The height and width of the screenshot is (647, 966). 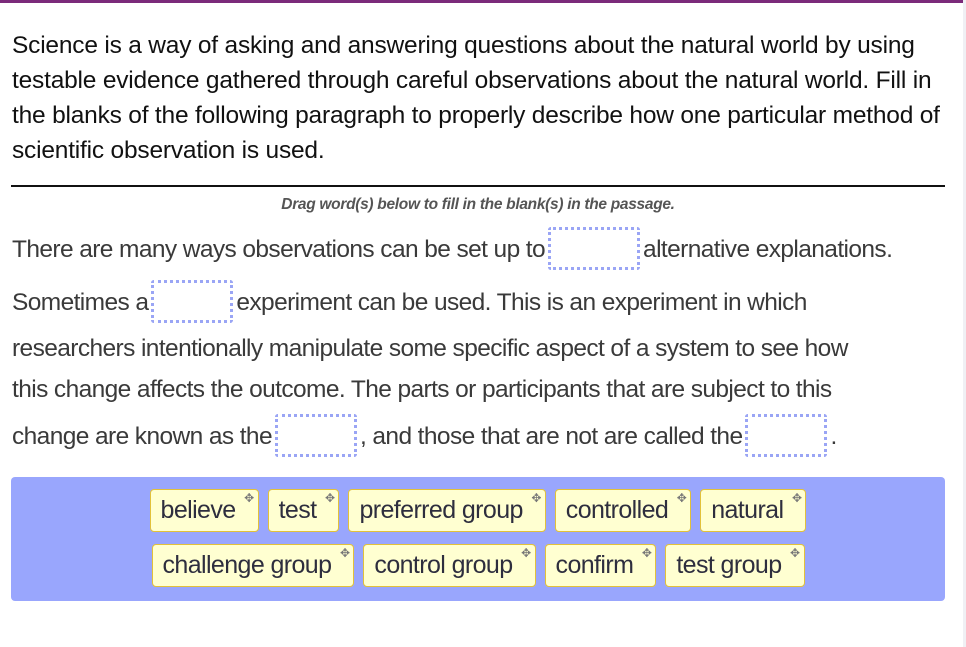 What do you see at coordinates (594, 565) in the screenshot?
I see `tile-label: confirm` at bounding box center [594, 565].